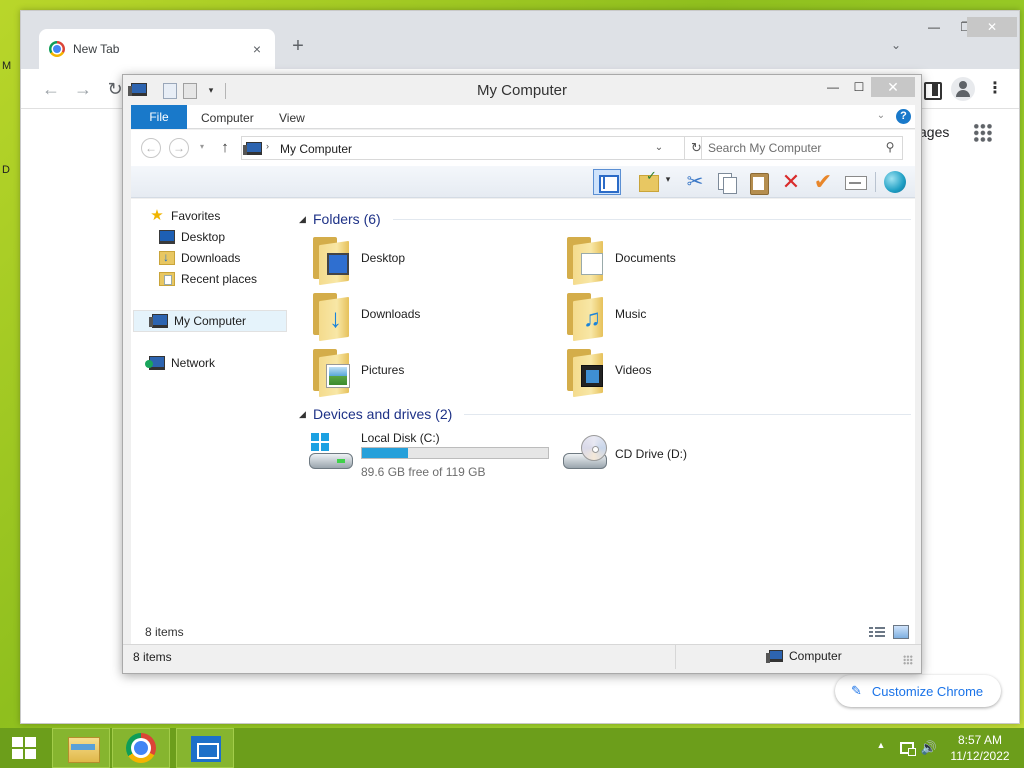  What do you see at coordinates (257, 49) in the screenshot?
I see `chrome-tab-close-icon: ×` at bounding box center [257, 49].